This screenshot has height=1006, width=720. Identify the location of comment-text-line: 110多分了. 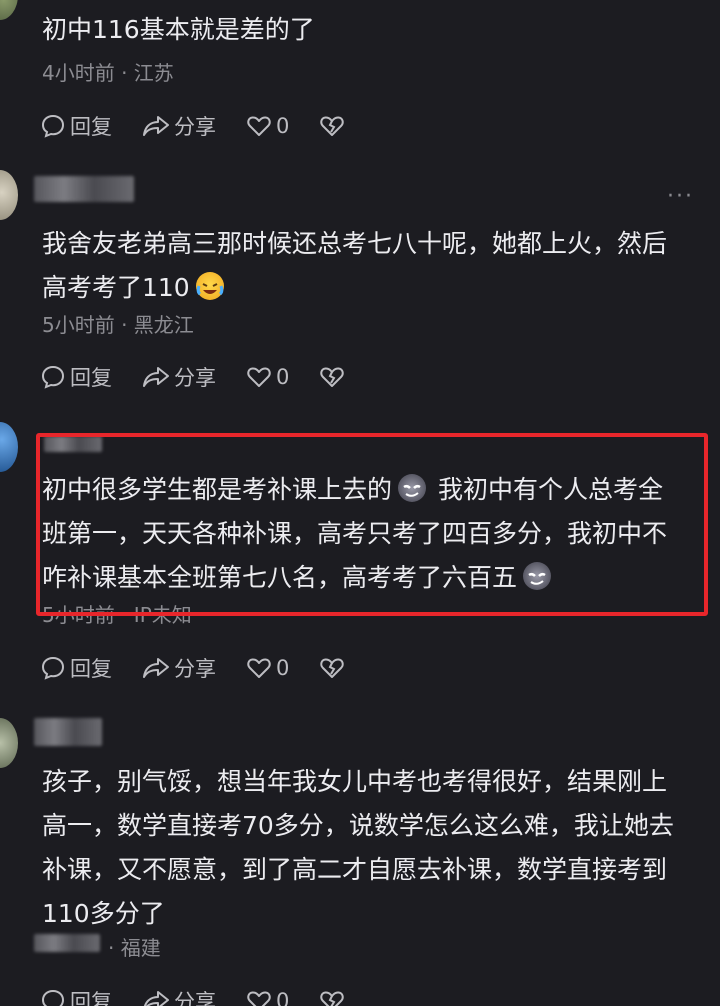
(103, 913).